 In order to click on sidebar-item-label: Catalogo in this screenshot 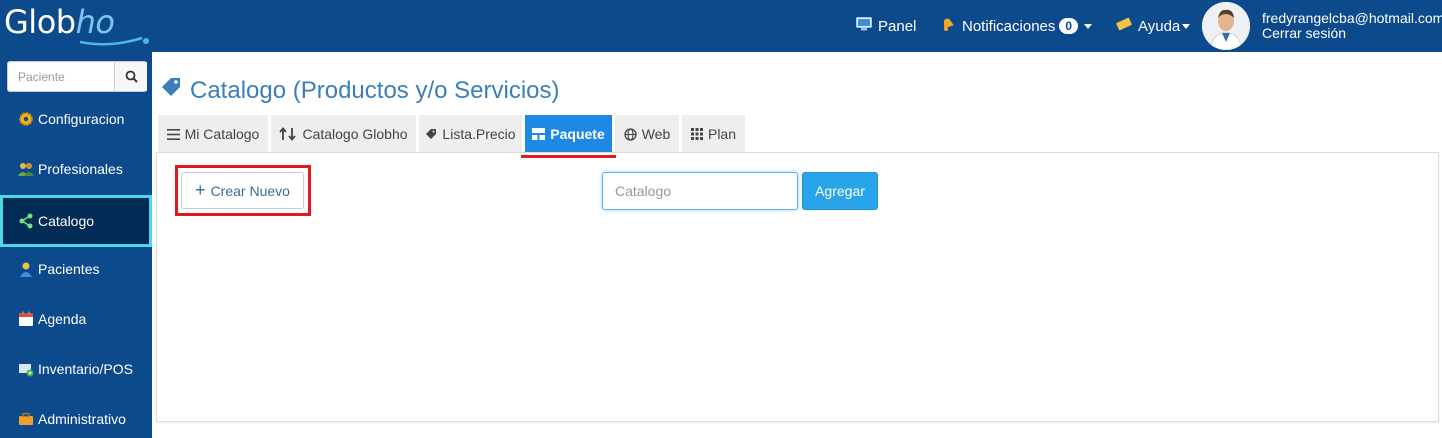, I will do `click(66, 221)`.